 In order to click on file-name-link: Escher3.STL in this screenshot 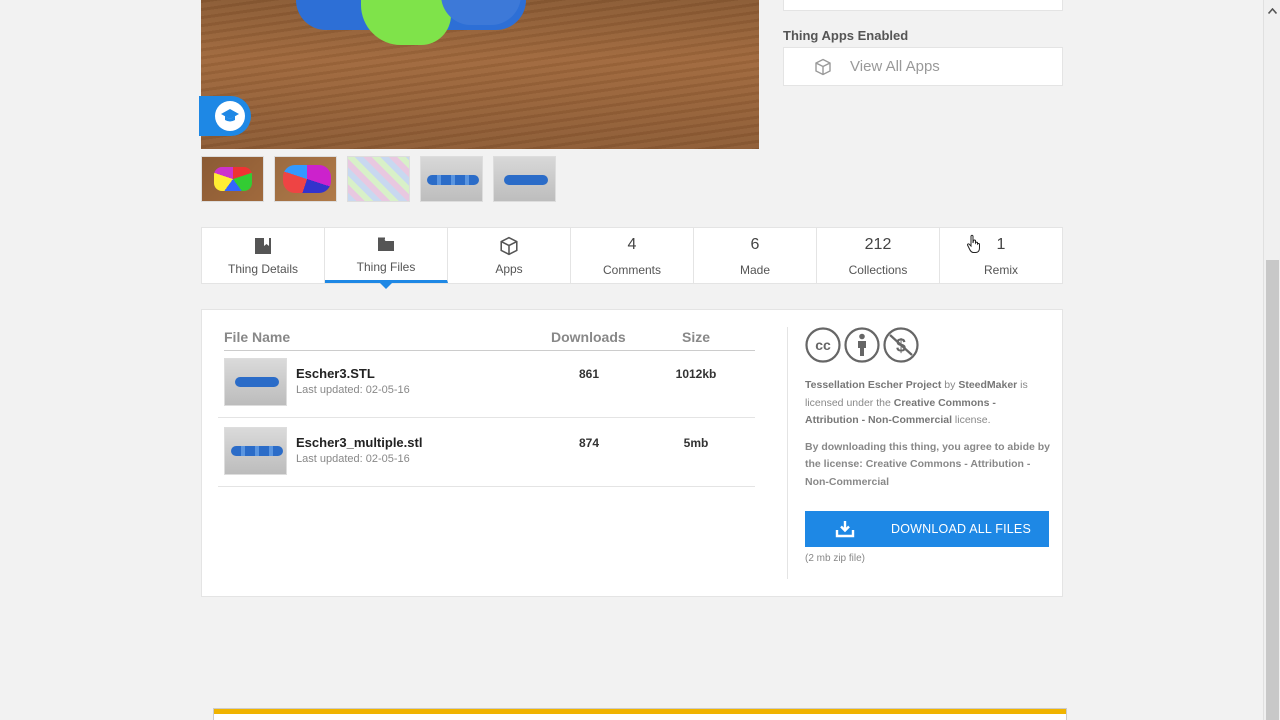, I will do `click(335, 373)`.